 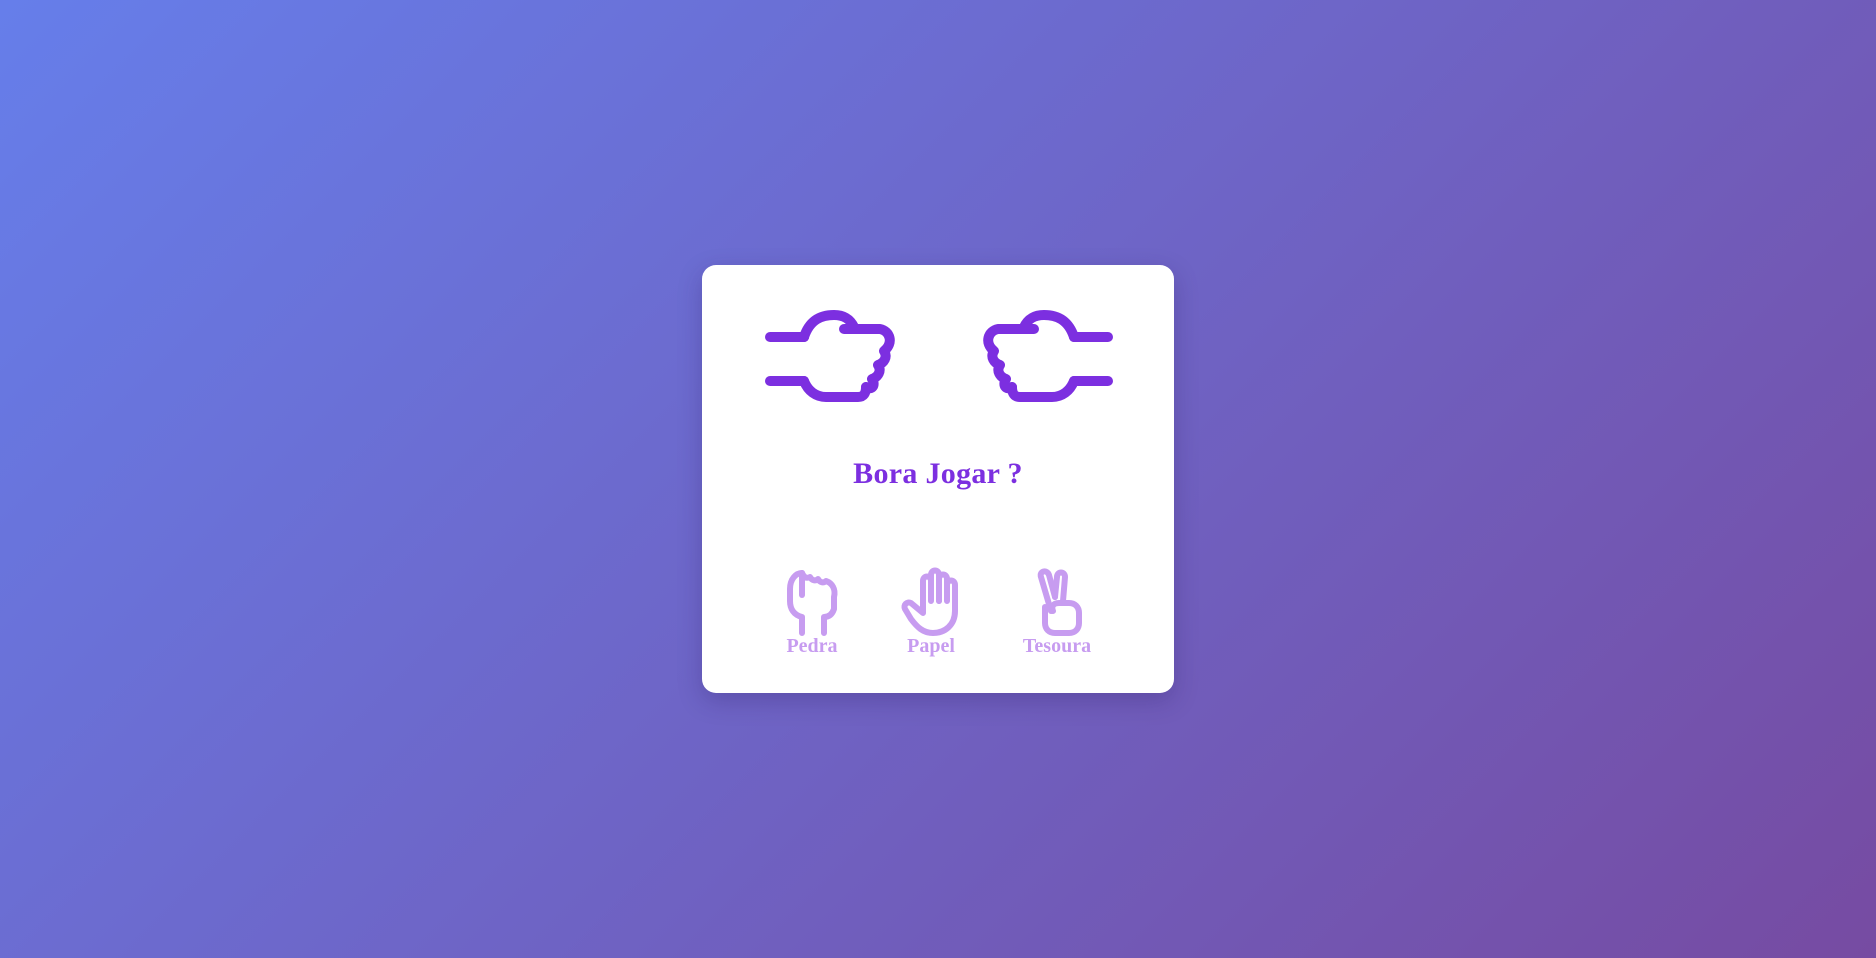 I want to click on choices-row: Pedra Papel Tesoura, so click(x=938, y=617).